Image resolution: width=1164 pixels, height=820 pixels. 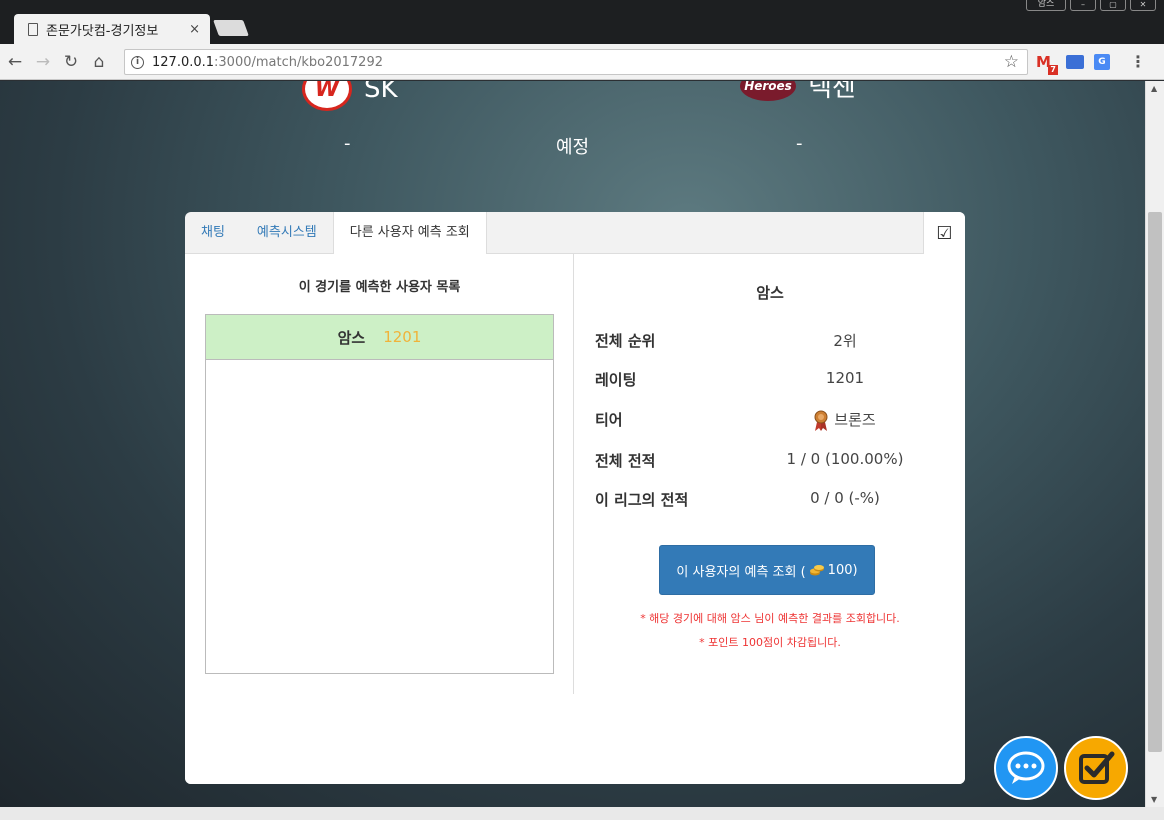 I want to click on browser-tabstrip: 존문가닷컴-경기정보 × 암스 – ▢ ✕, so click(x=582, y=22).